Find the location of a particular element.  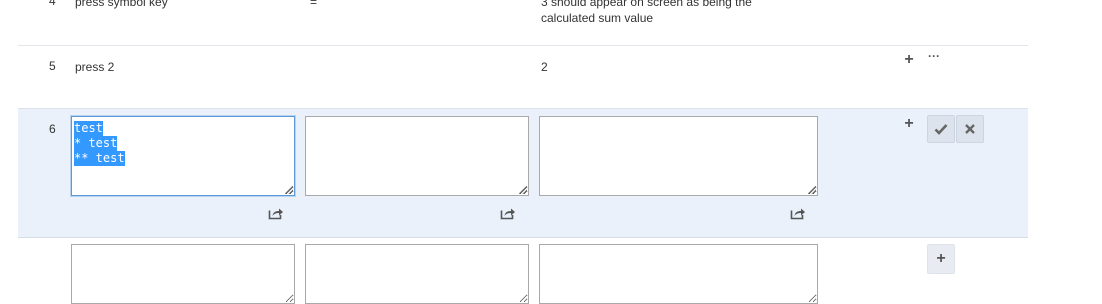

step-action: press 2 is located at coordinates (95, 67).